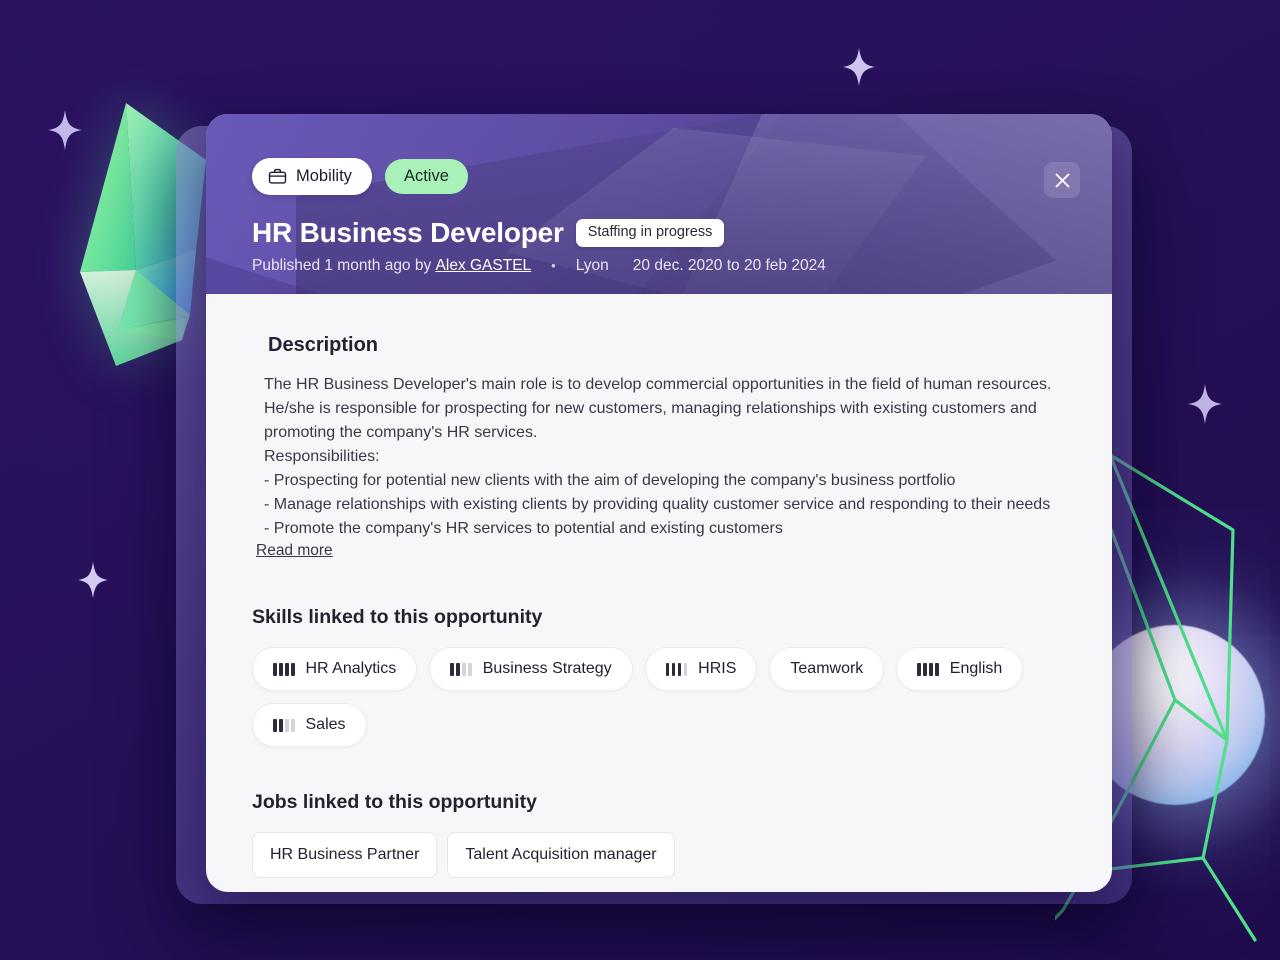  What do you see at coordinates (547, 668) in the screenshot?
I see `skill-chip-label: Business Strategy` at bounding box center [547, 668].